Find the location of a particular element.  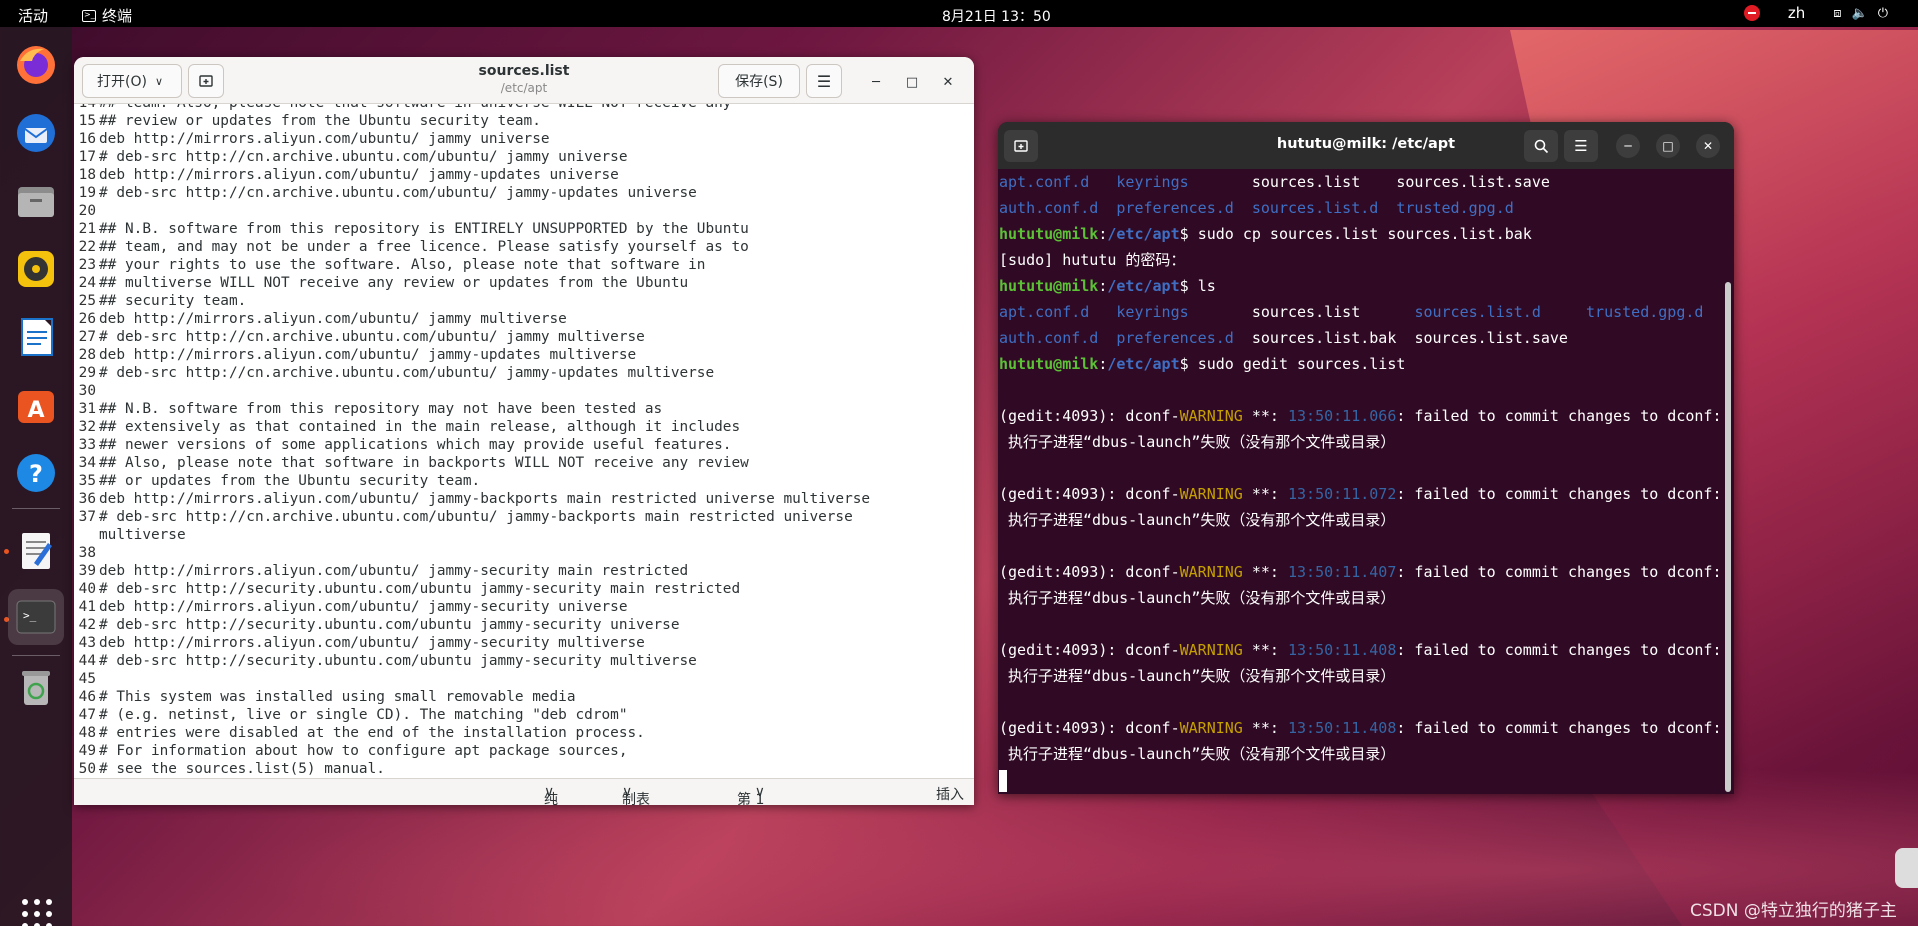

app-menu: >_ 终端 is located at coordinates (107, 15).